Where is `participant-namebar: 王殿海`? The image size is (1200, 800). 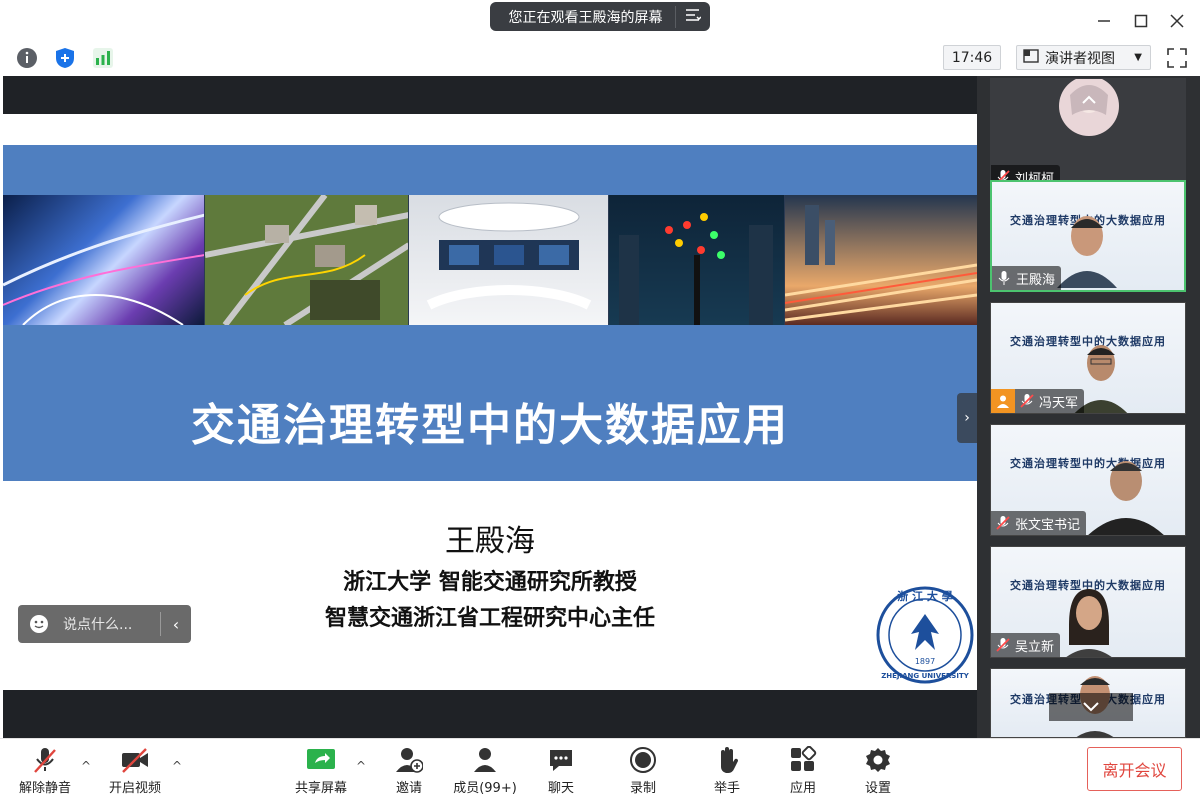 participant-namebar: 王殿海 is located at coordinates (1027, 278).